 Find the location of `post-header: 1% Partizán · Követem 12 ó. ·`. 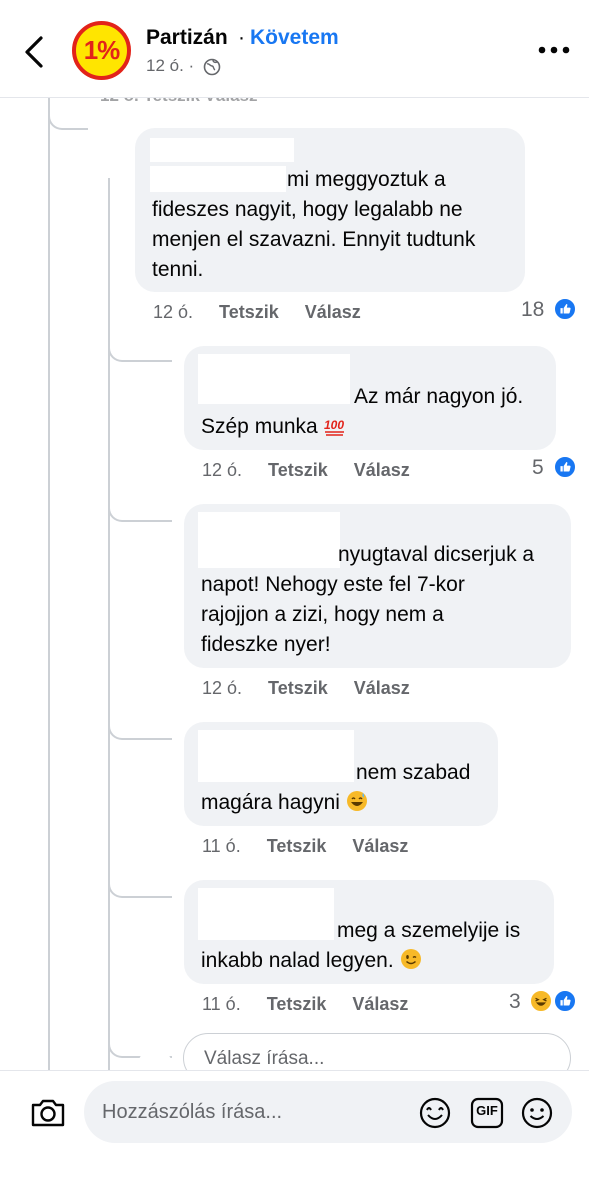

post-header: 1% Partizán · Követem 12 ó. · is located at coordinates (294, 49).